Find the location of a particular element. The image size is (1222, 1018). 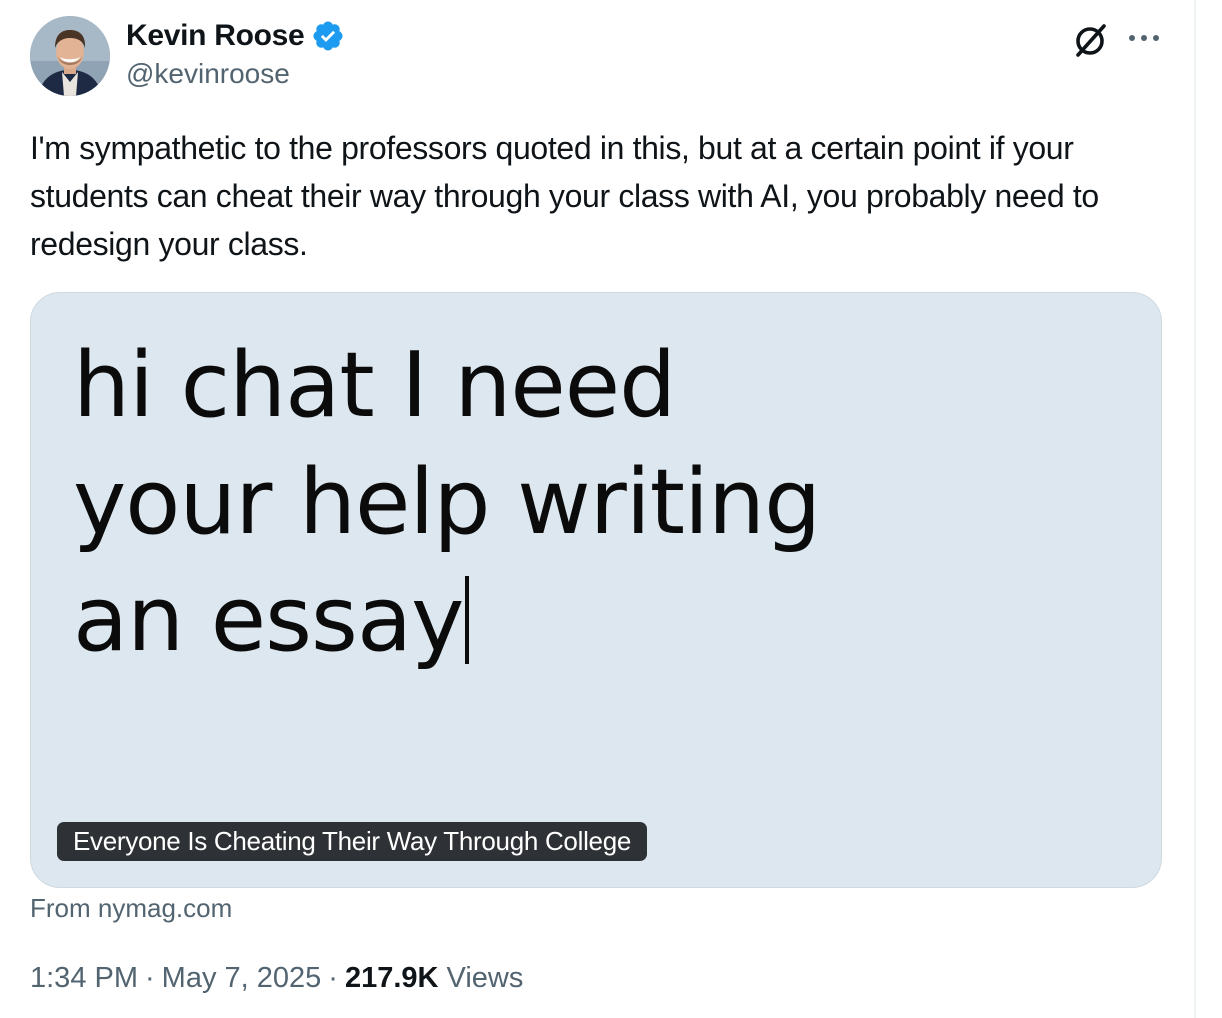

text-cursor-caret is located at coordinates (467, 620).